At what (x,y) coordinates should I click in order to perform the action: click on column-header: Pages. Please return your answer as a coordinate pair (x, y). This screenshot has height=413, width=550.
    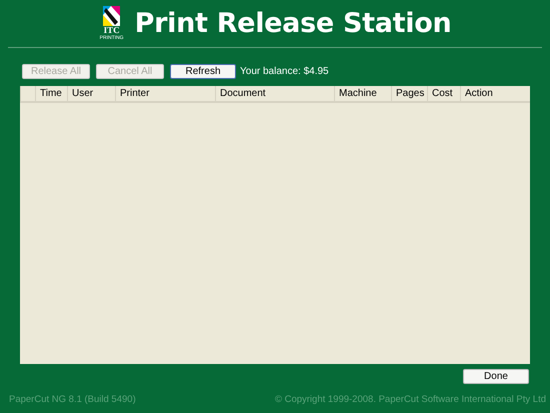
    Looking at the image, I should click on (409, 93).